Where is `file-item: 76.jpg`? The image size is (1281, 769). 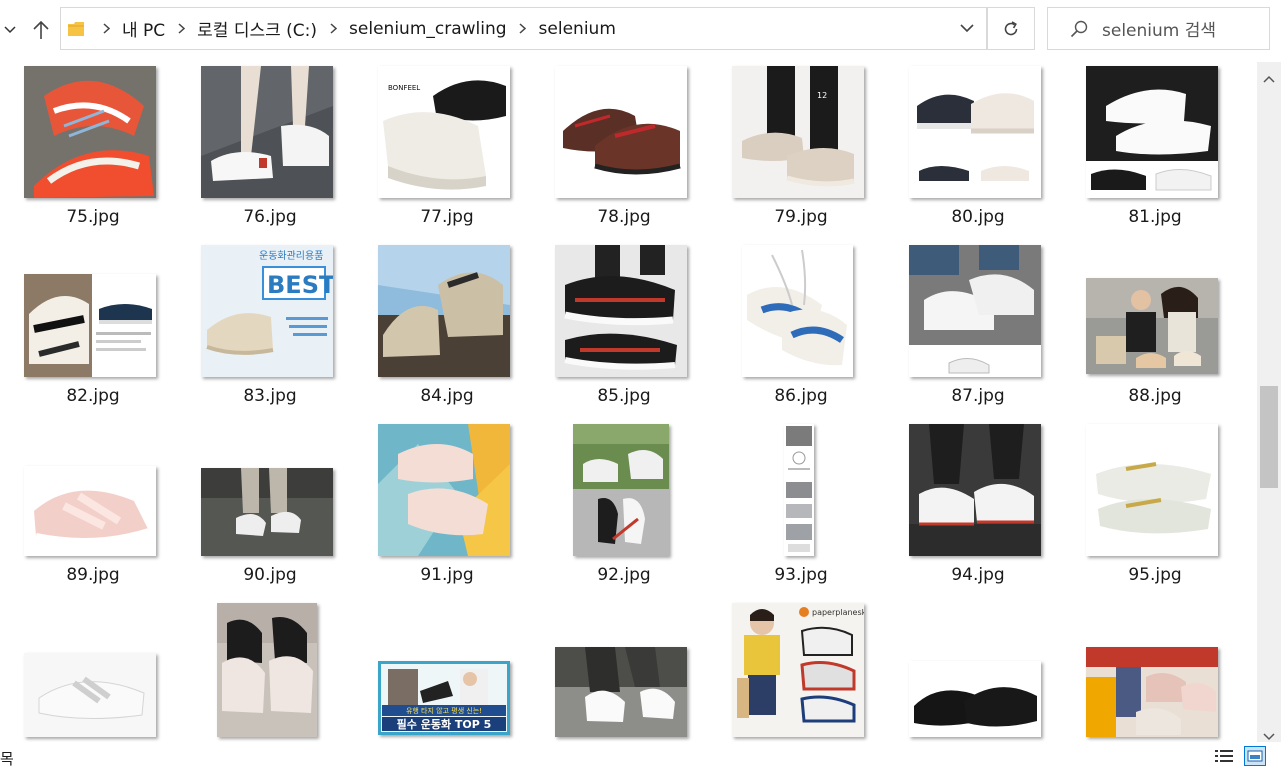 file-item: 76.jpg is located at coordinates (270, 148).